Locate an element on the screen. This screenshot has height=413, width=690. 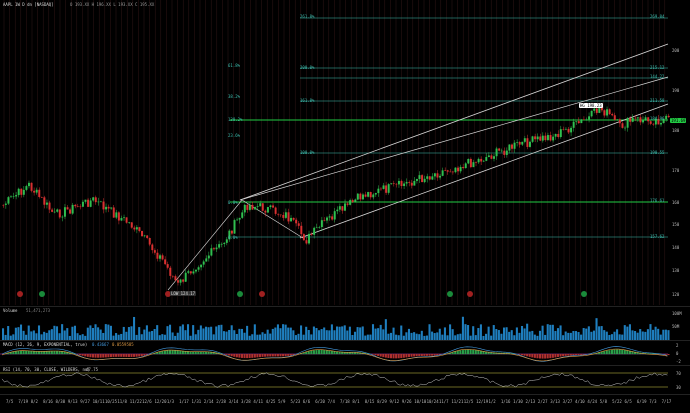
volume-panel: Volume 51,471,273 100M 50M is located at coordinates (345, 323).